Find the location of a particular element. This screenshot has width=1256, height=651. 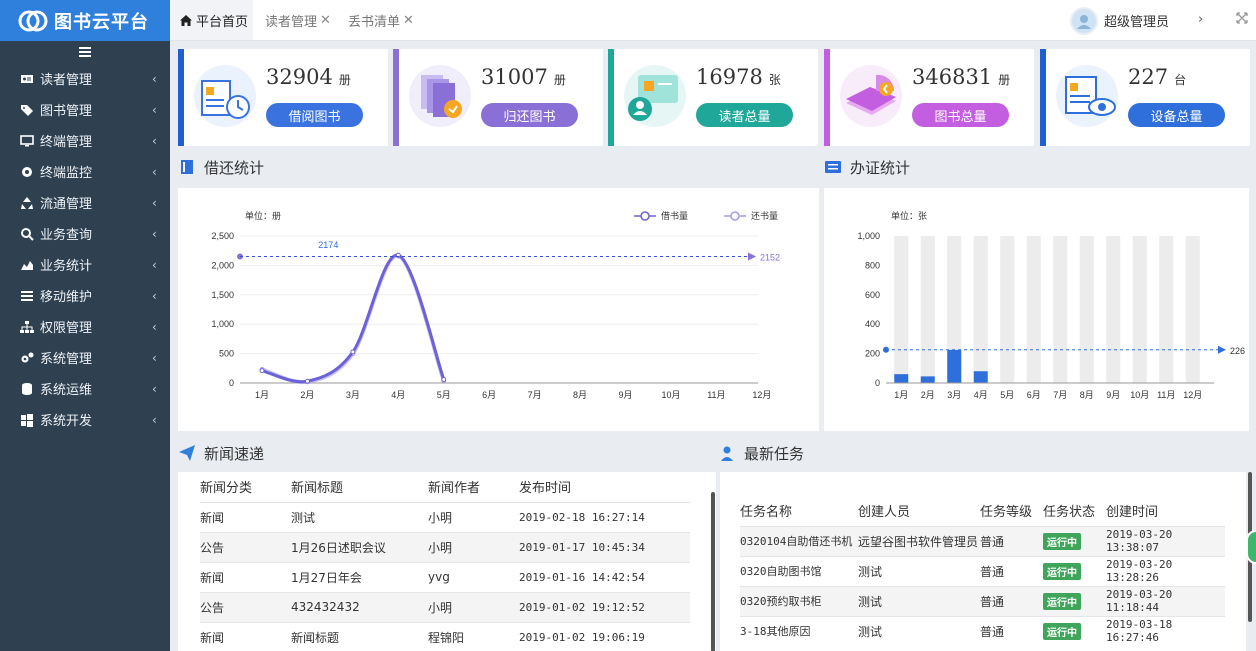

x-tick-label: 3月 is located at coordinates (353, 395).